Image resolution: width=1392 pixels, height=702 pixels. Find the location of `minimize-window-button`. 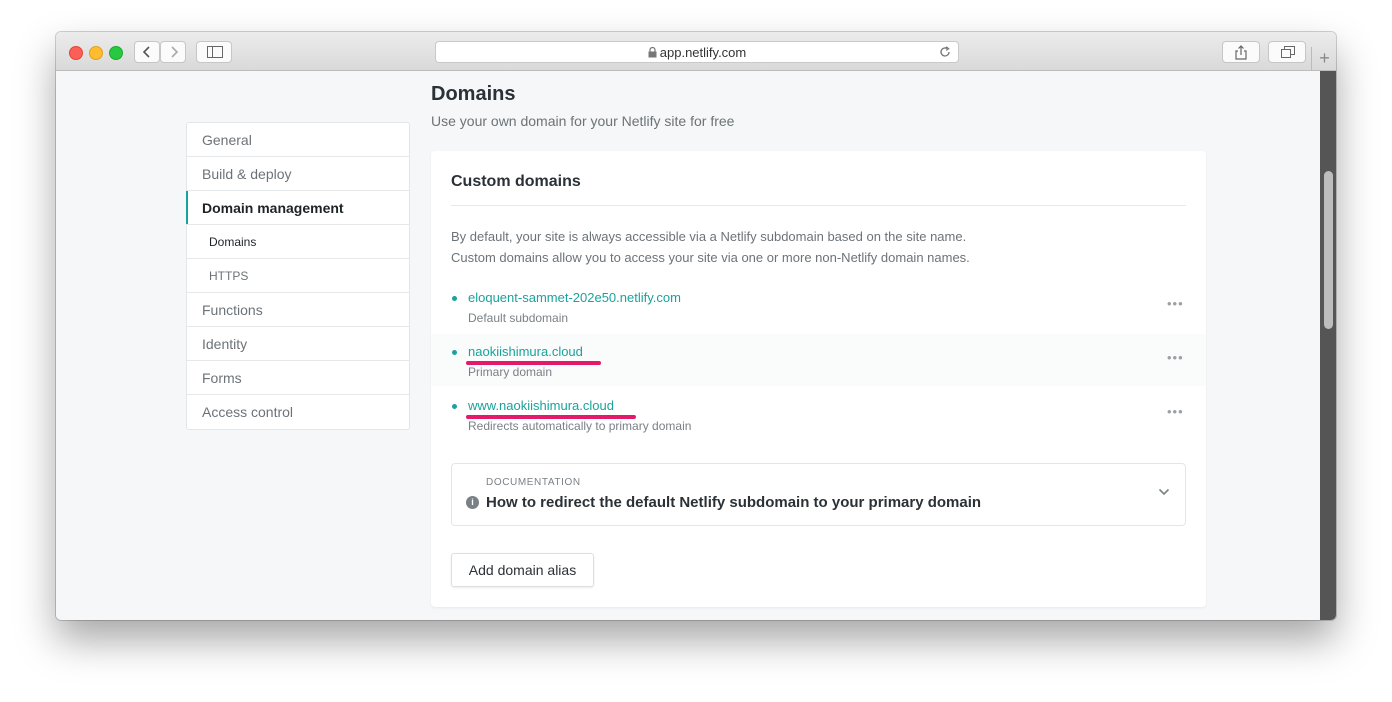

minimize-window-button is located at coordinates (96, 53).